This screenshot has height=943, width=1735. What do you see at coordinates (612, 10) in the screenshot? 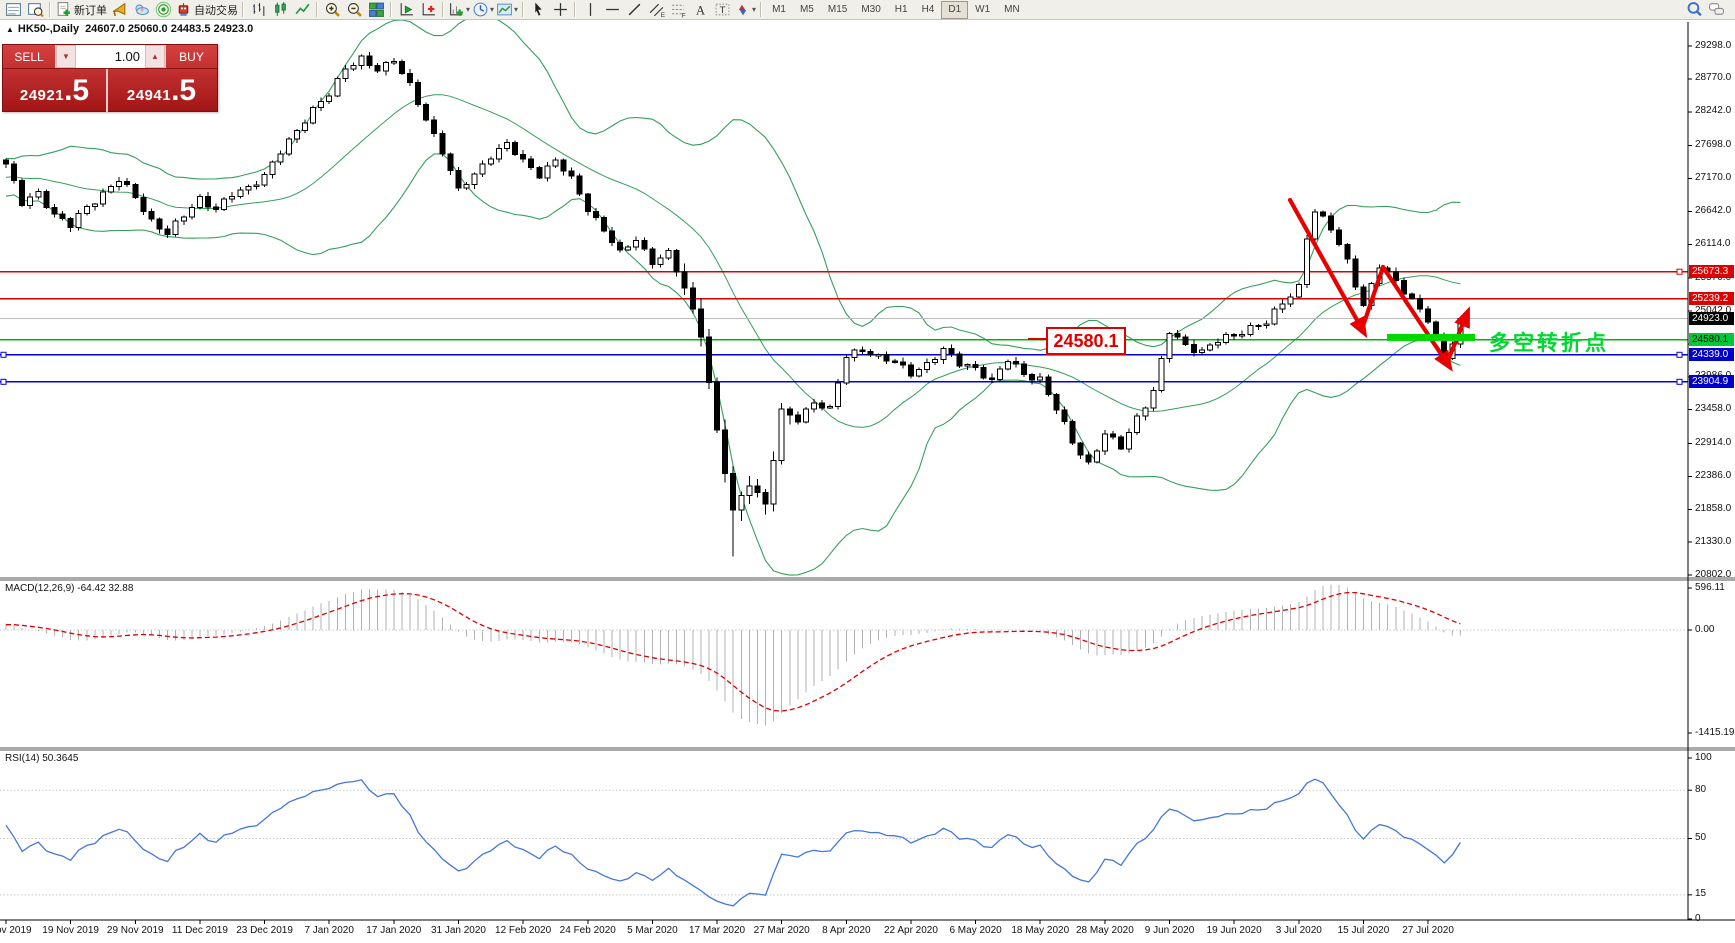
I see `horizontal-line-button` at bounding box center [612, 10].